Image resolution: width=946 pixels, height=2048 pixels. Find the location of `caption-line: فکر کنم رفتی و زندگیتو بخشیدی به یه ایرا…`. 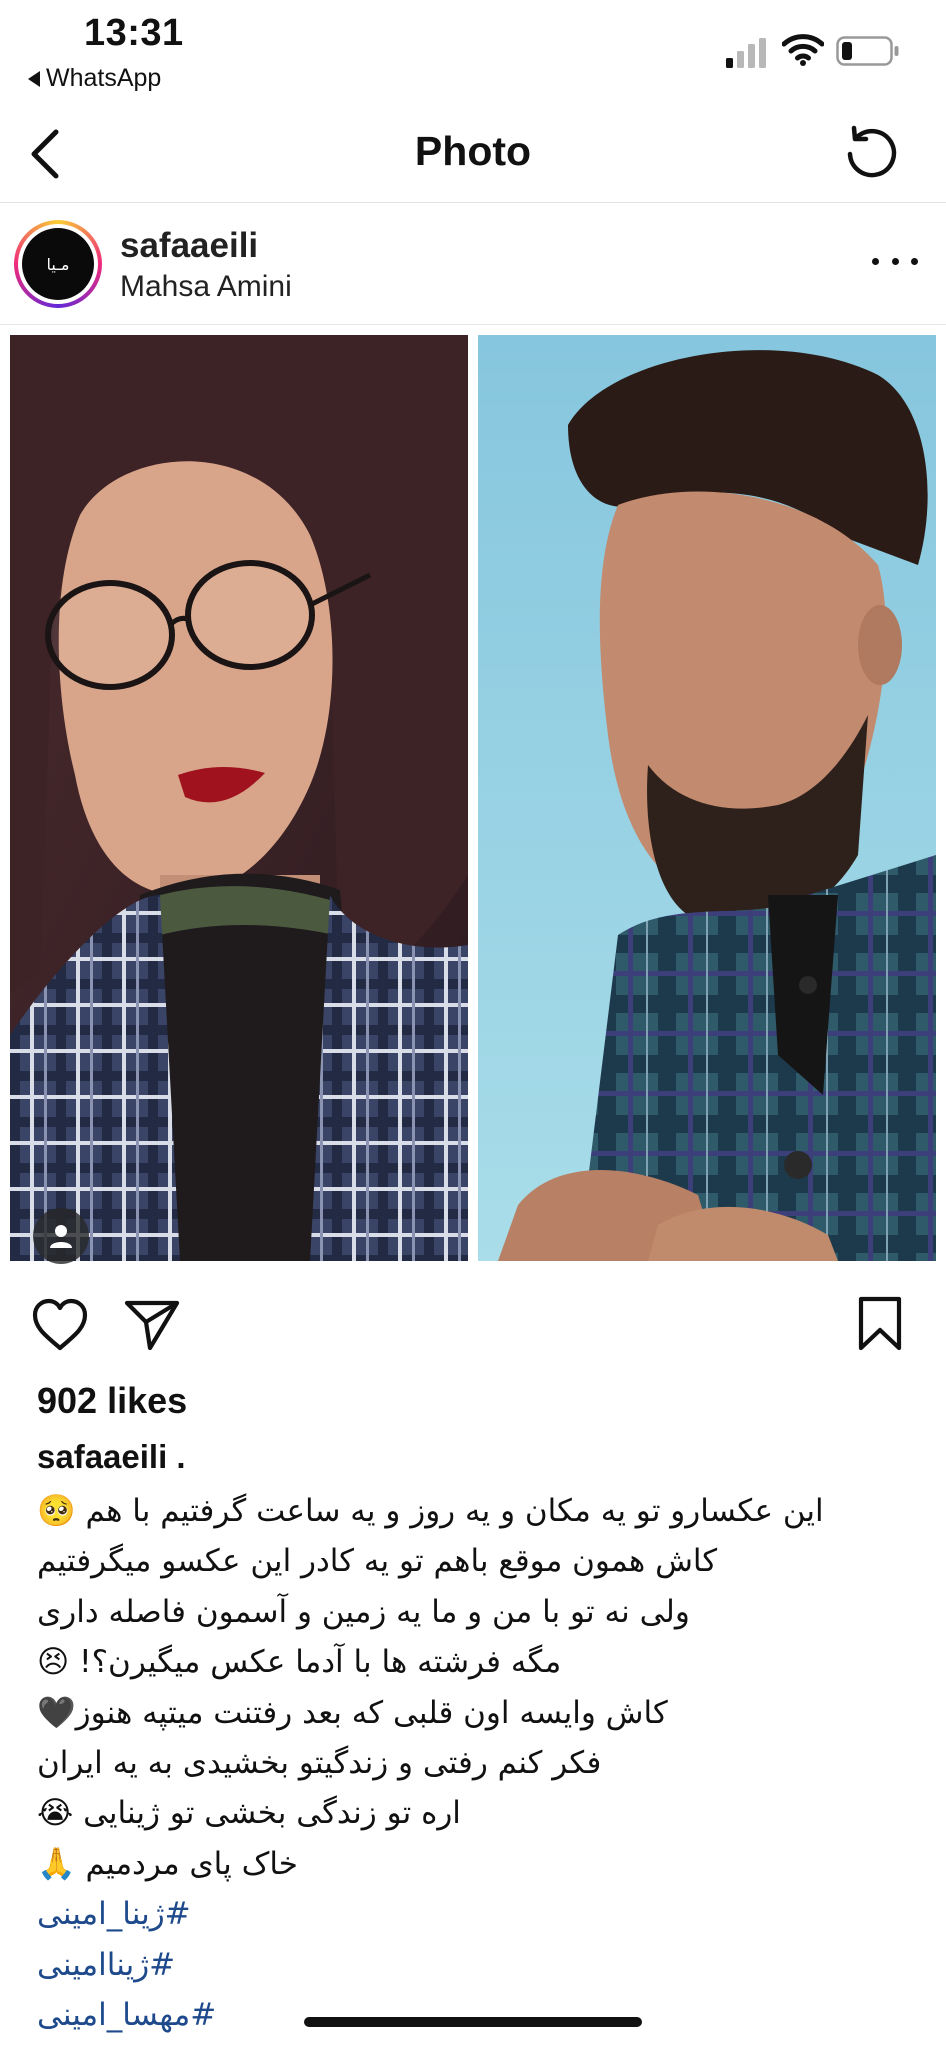

caption-line: فکر کنم رفتی و زندگیتو بخشیدی به یه ایرا… is located at coordinates (319, 1762).